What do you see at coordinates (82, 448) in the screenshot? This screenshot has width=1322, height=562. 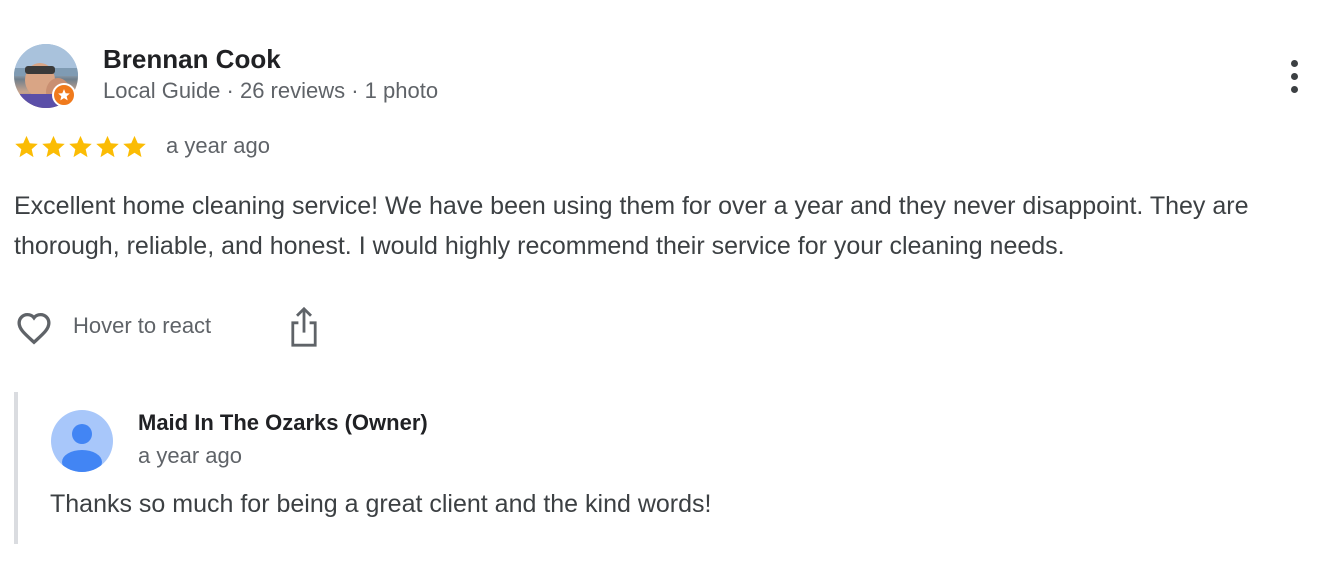 I see `default-avatar-icon` at bounding box center [82, 448].